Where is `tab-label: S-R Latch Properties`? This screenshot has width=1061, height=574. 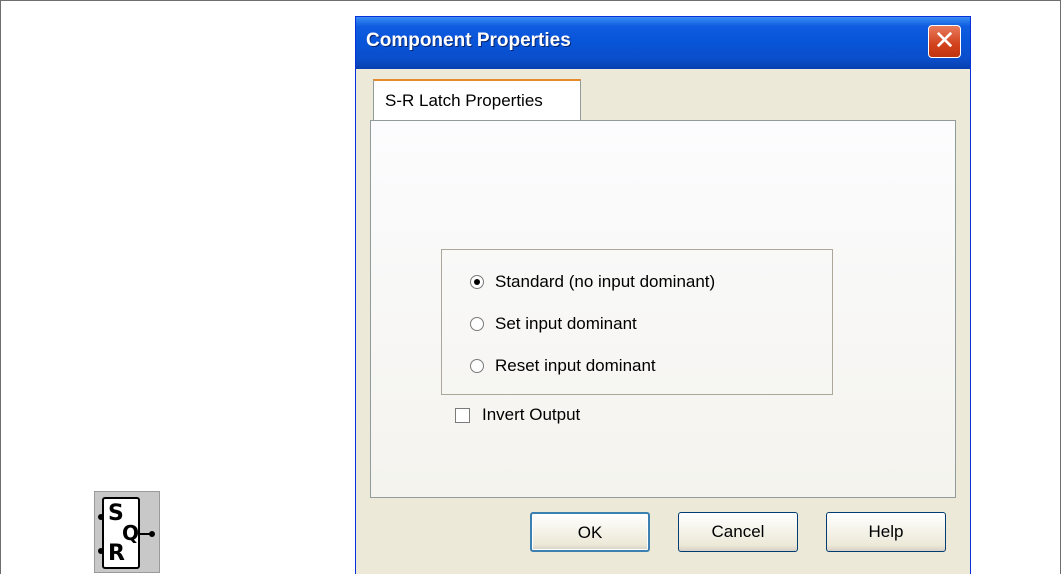
tab-label: S-R Latch Properties is located at coordinates (464, 100).